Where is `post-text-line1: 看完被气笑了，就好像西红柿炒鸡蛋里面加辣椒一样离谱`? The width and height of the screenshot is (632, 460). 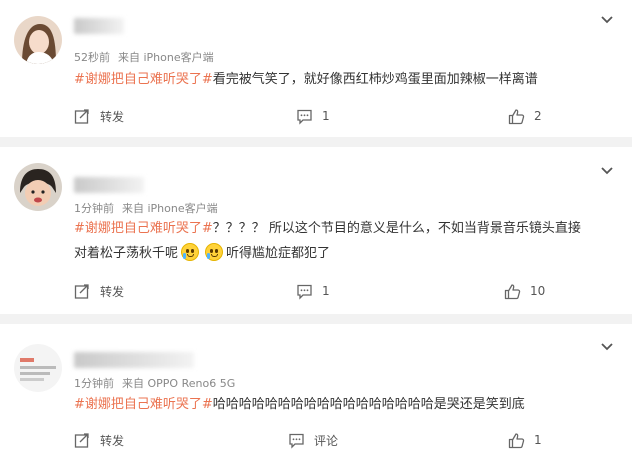
post-text-line1: 看完被气笑了，就好像西红柿炒鸡蛋里面加辣椒一样离谱 is located at coordinates (375, 79).